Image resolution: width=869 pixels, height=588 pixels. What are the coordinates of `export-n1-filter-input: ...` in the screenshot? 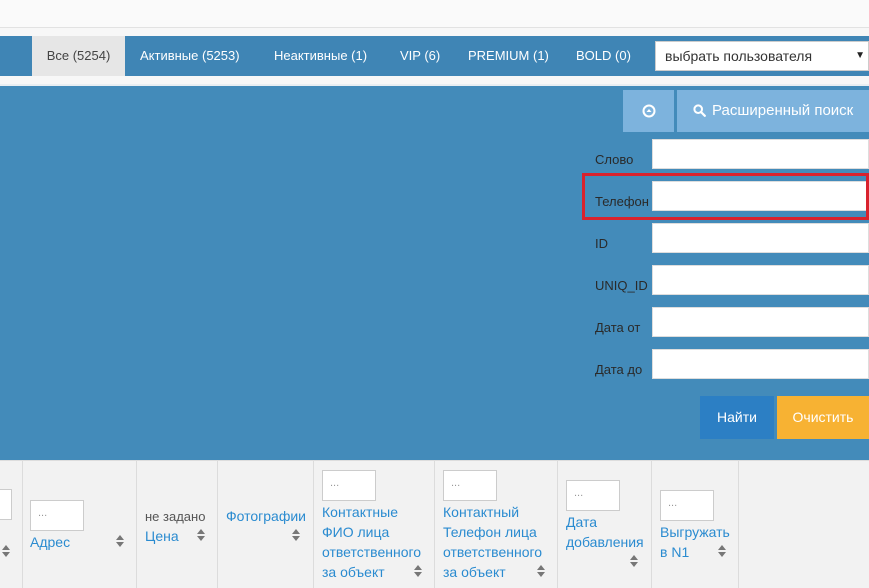 It's located at (687, 505).